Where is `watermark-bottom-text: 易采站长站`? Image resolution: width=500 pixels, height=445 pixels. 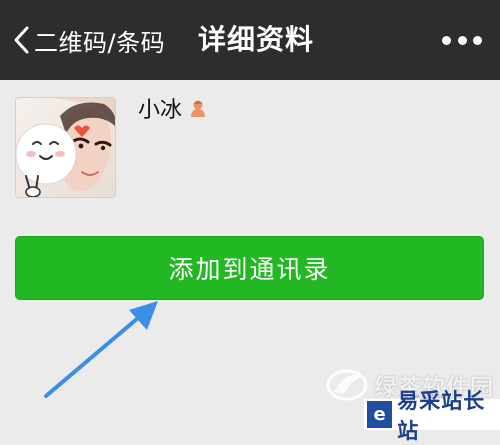
watermark-bottom-text: 易采站长站 is located at coordinates (441, 415).